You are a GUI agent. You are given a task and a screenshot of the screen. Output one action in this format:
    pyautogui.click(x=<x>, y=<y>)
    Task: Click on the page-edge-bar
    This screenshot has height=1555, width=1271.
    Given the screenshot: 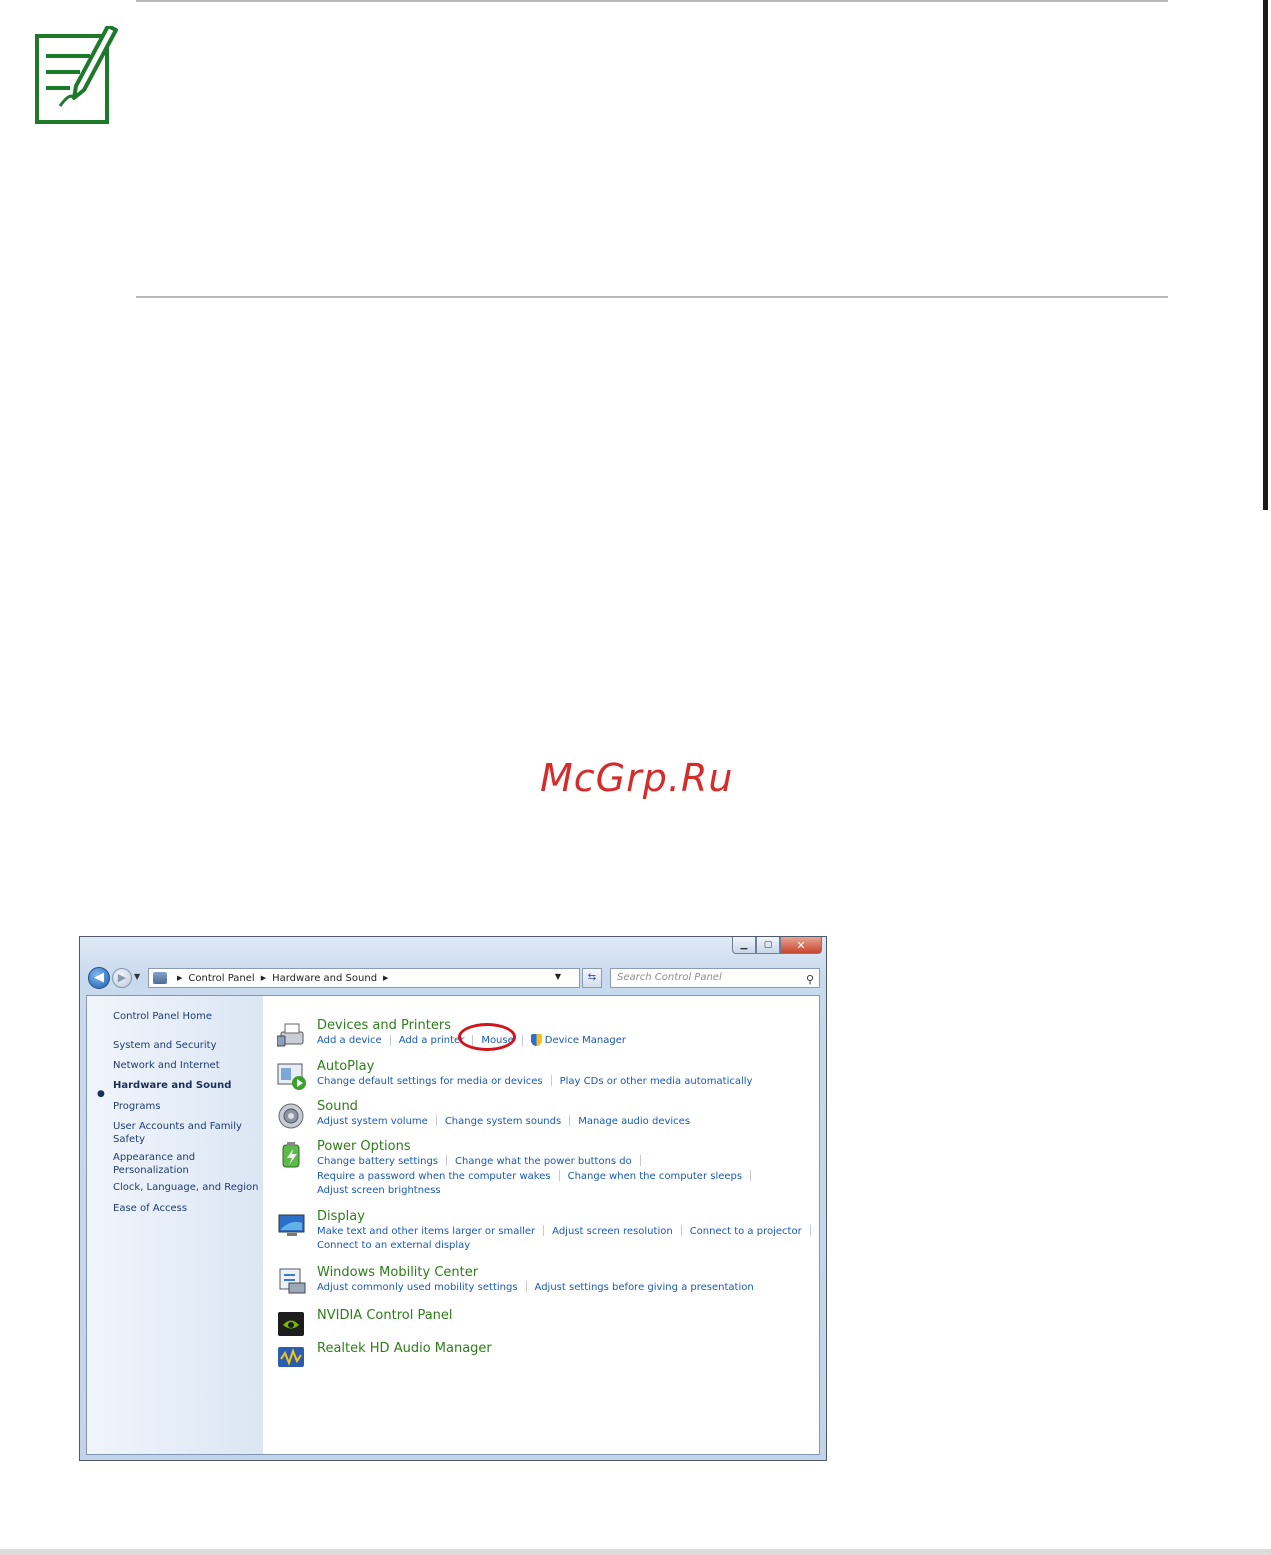 What is the action you would take?
    pyautogui.click(x=1265, y=255)
    